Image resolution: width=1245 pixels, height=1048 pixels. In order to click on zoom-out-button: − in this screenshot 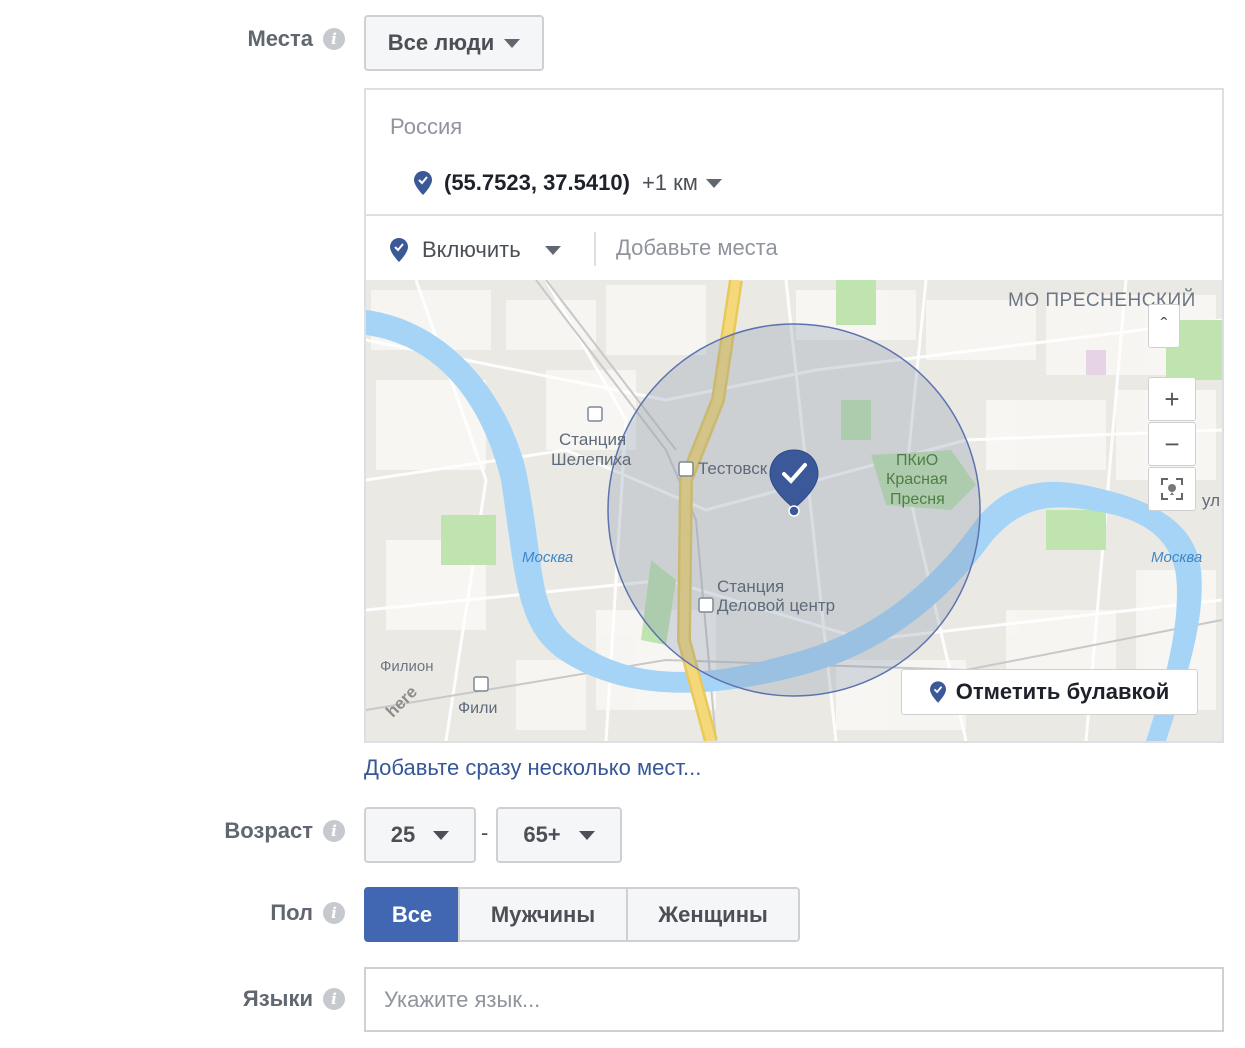, I will do `click(1172, 444)`.